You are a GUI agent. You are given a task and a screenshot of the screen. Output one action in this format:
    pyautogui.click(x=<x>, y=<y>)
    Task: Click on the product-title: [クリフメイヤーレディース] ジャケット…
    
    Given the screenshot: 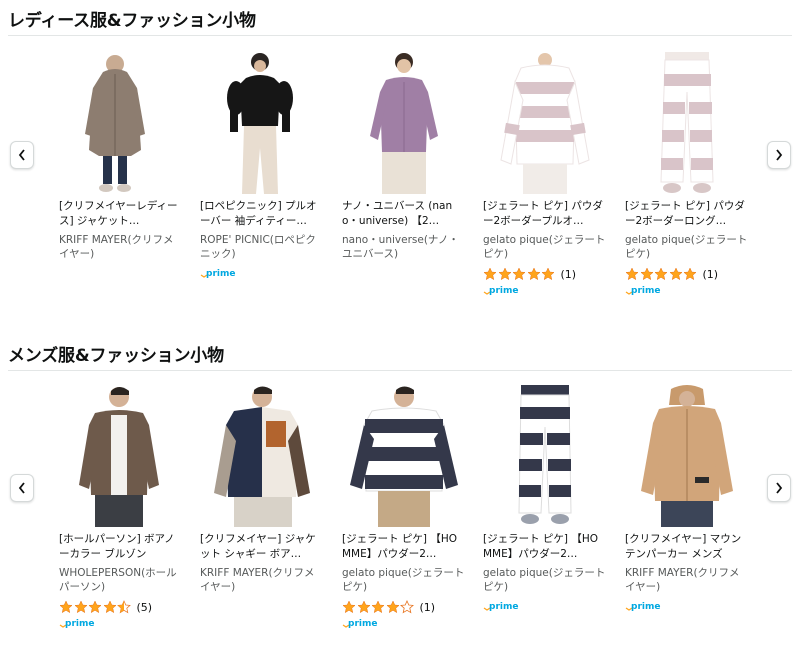 What is the action you would take?
    pyautogui.click(x=120, y=214)
    